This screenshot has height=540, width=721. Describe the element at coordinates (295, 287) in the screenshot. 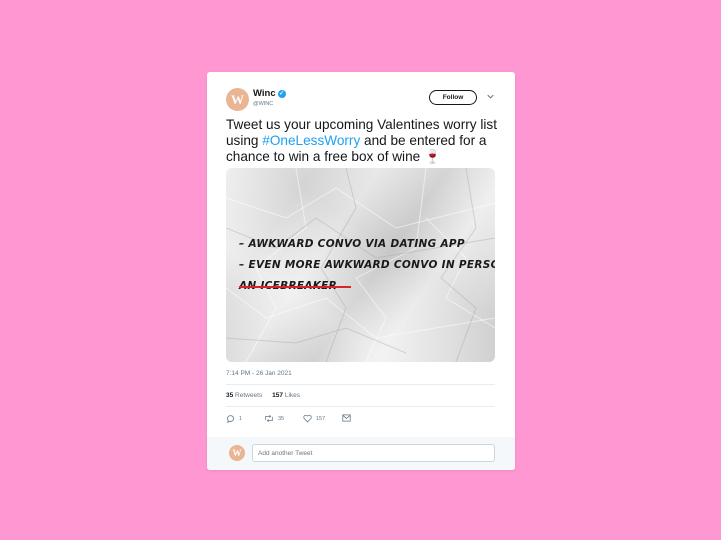

I see `strikethrough-mark` at that location.